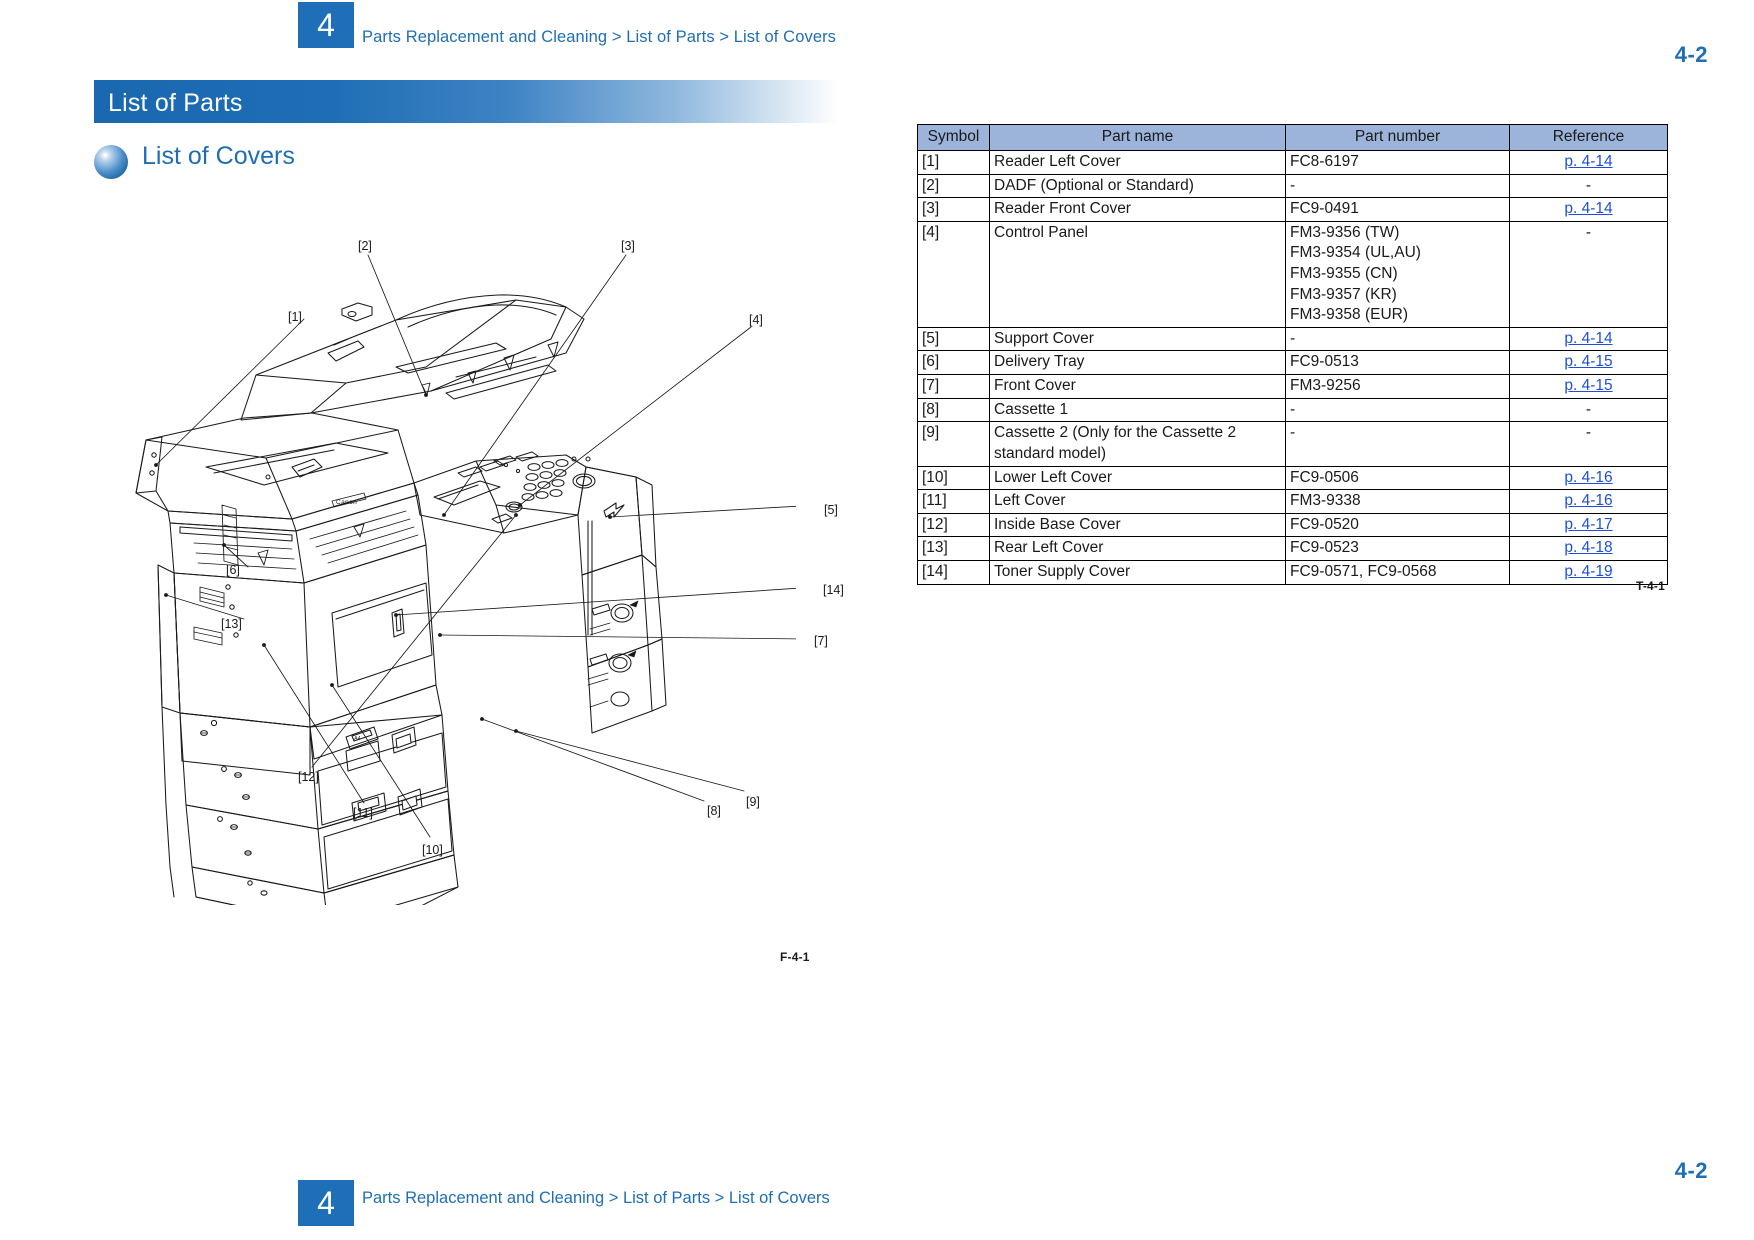  Describe the element at coordinates (1137, 274) in the screenshot. I see `cell-part-name: Control Panel` at that location.